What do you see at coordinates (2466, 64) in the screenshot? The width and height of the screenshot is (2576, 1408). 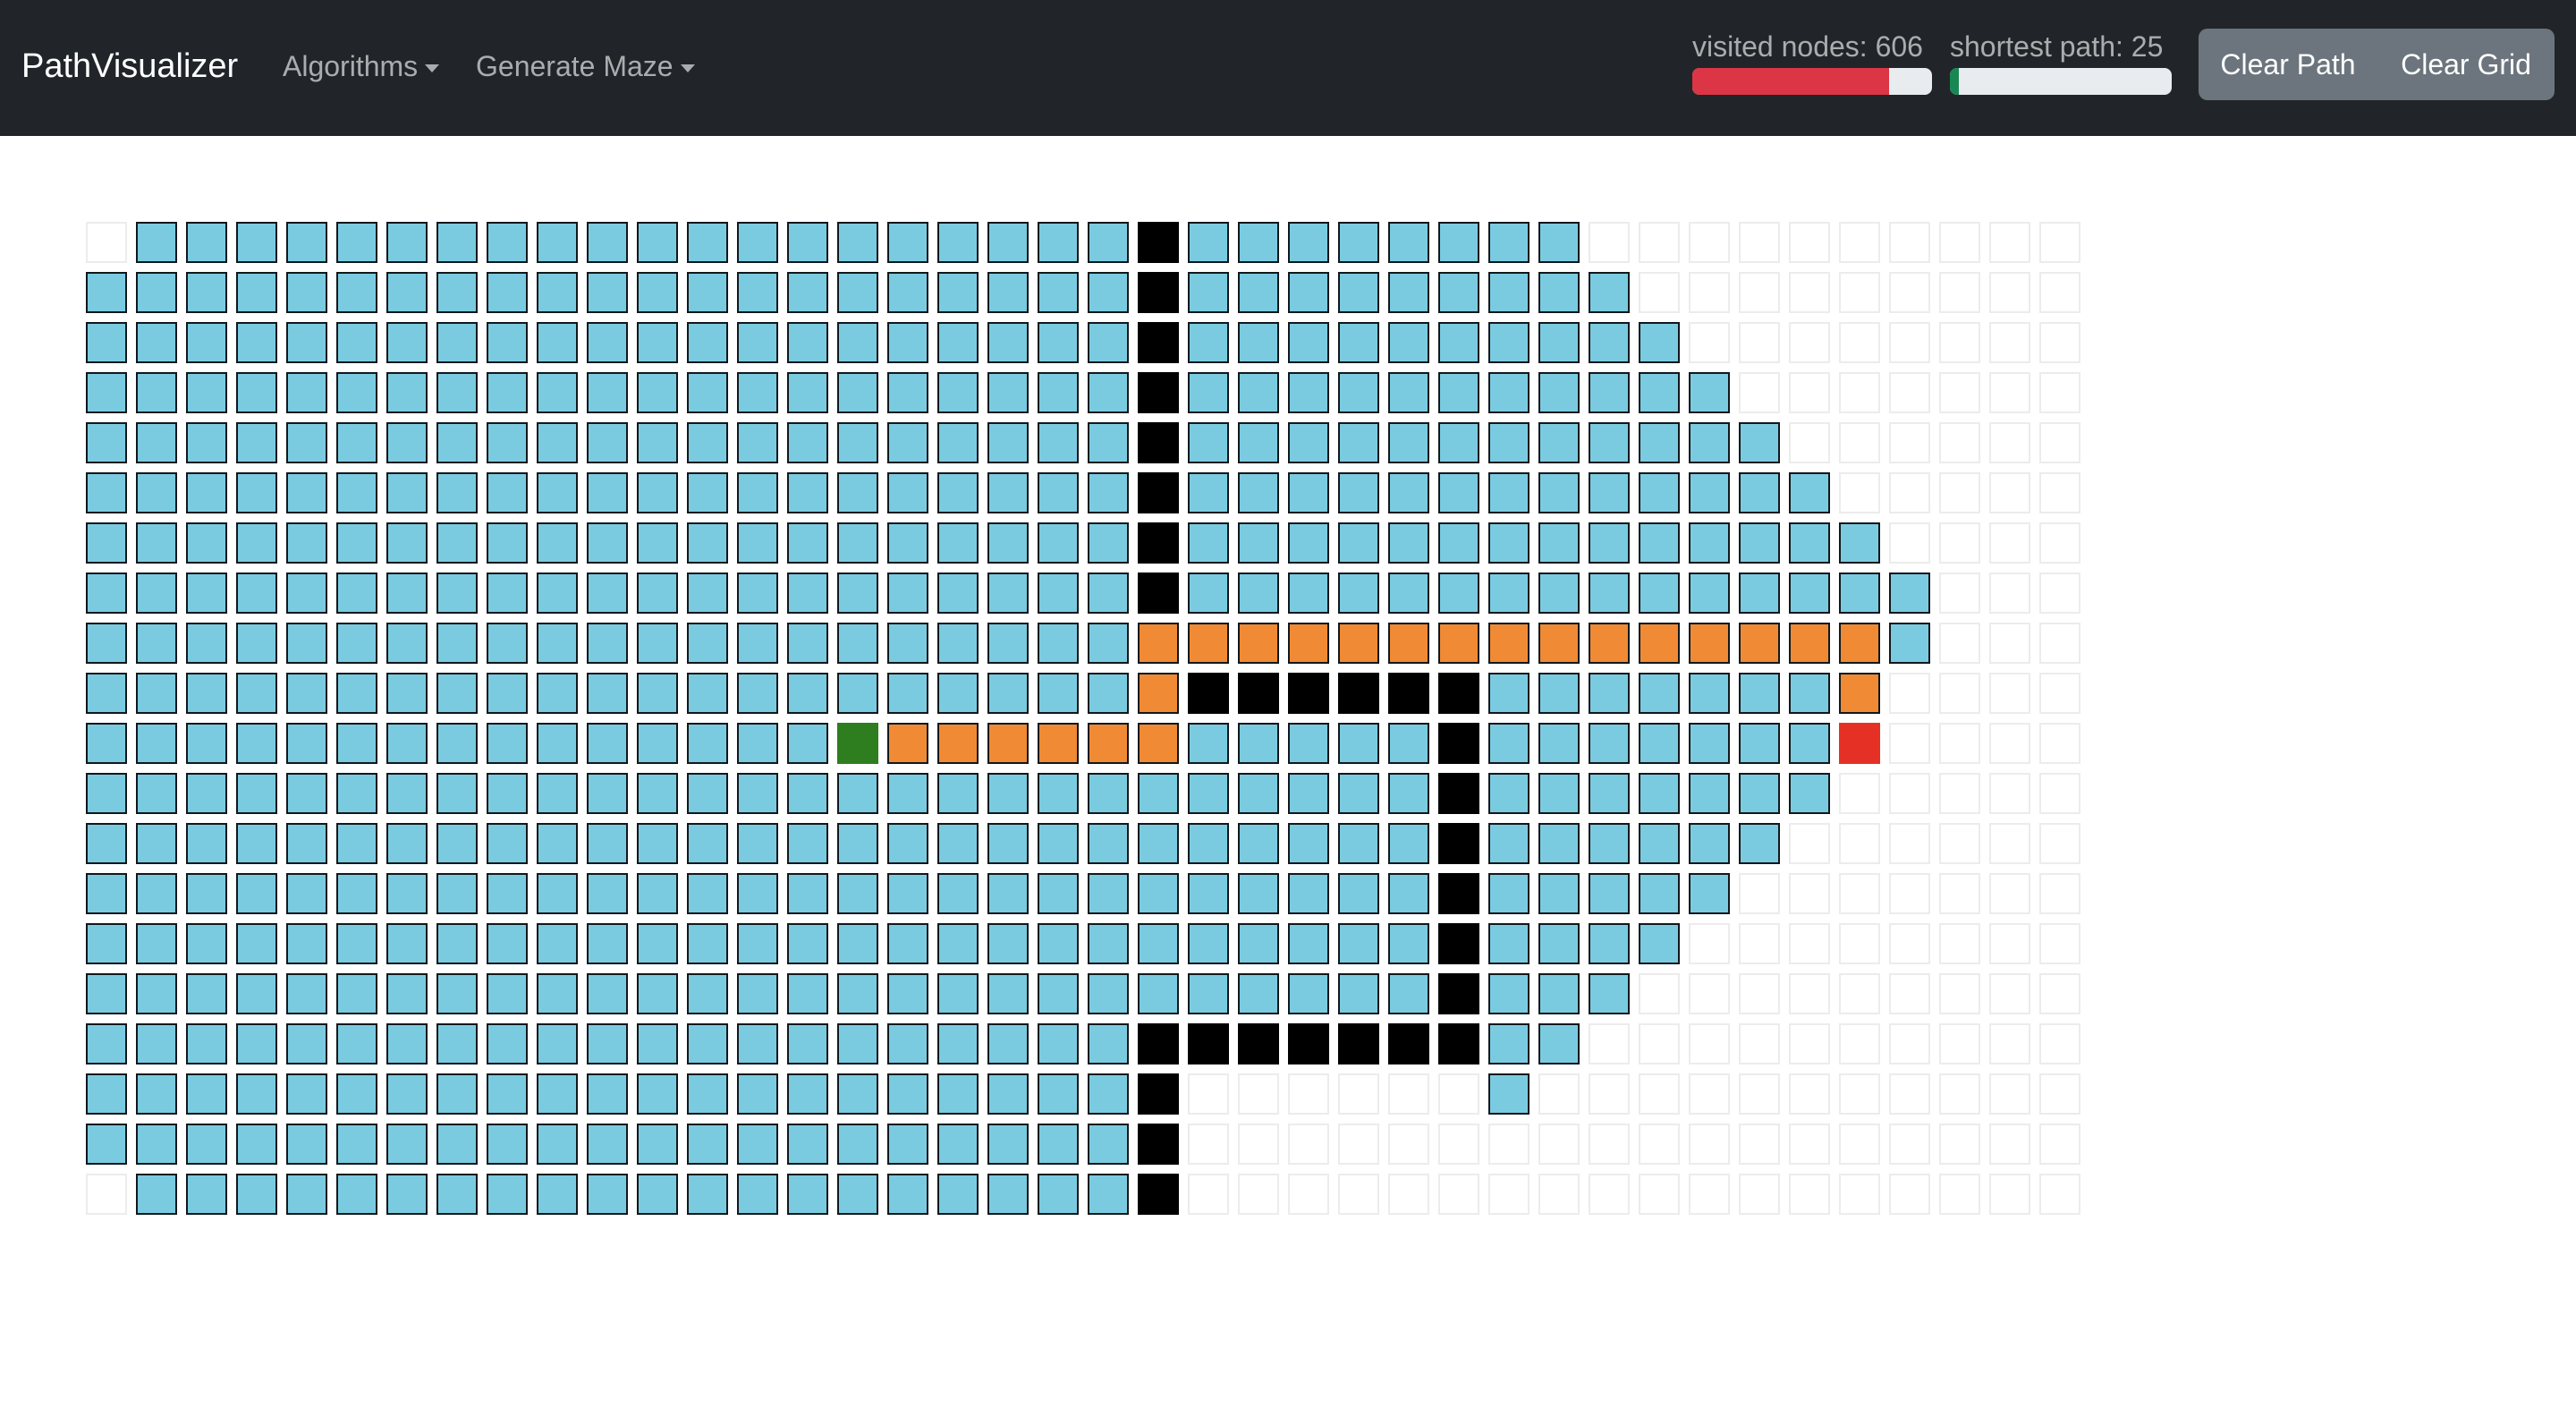 I see `clear-grid-button: Clear Grid` at bounding box center [2466, 64].